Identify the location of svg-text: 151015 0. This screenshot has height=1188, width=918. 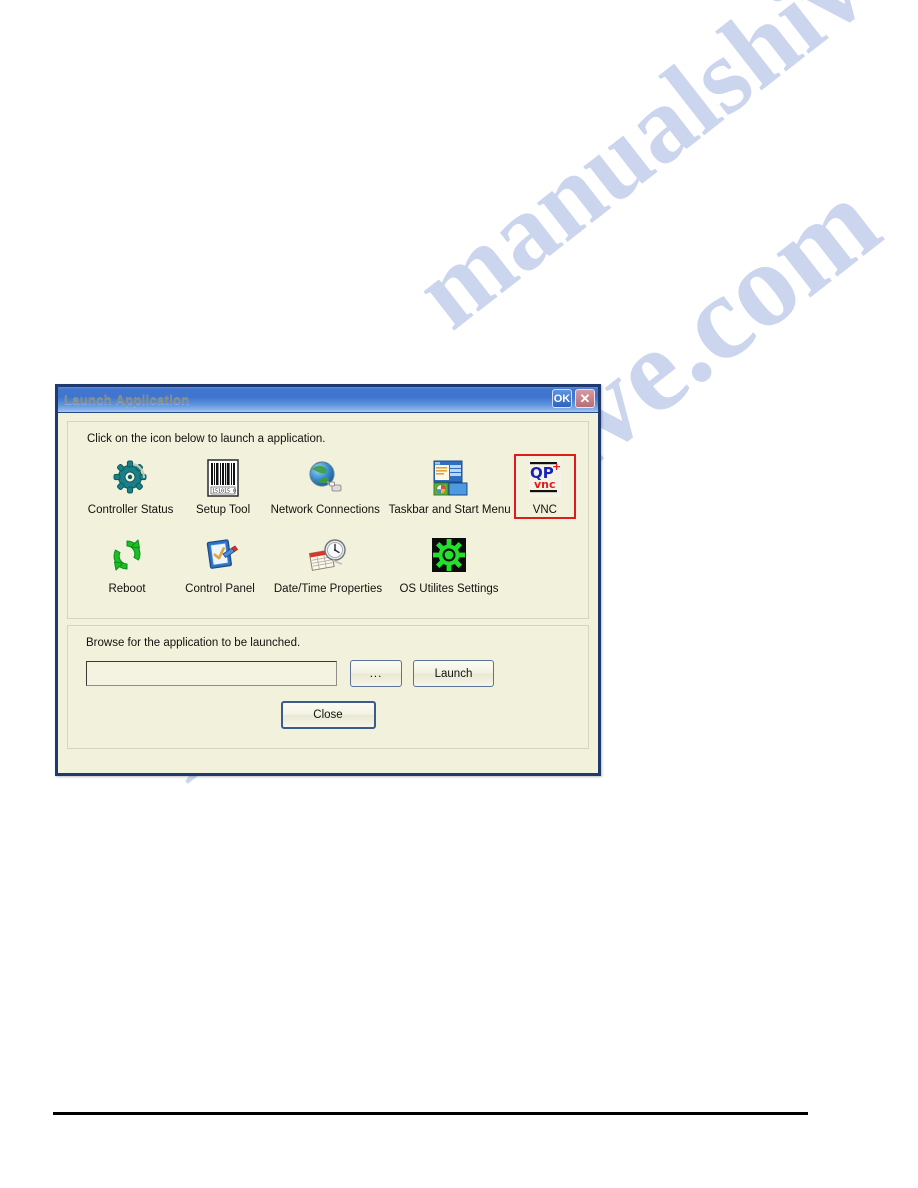
(224, 492).